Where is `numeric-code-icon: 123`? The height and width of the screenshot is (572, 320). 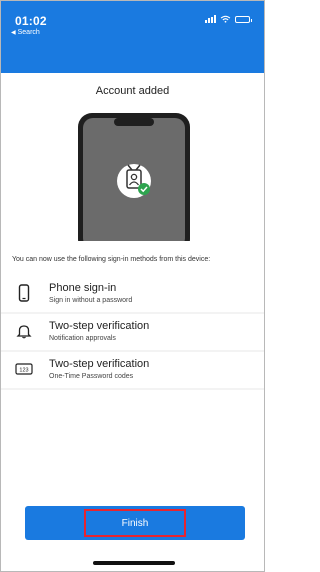 numeric-code-icon: 123 is located at coordinates (24, 369).